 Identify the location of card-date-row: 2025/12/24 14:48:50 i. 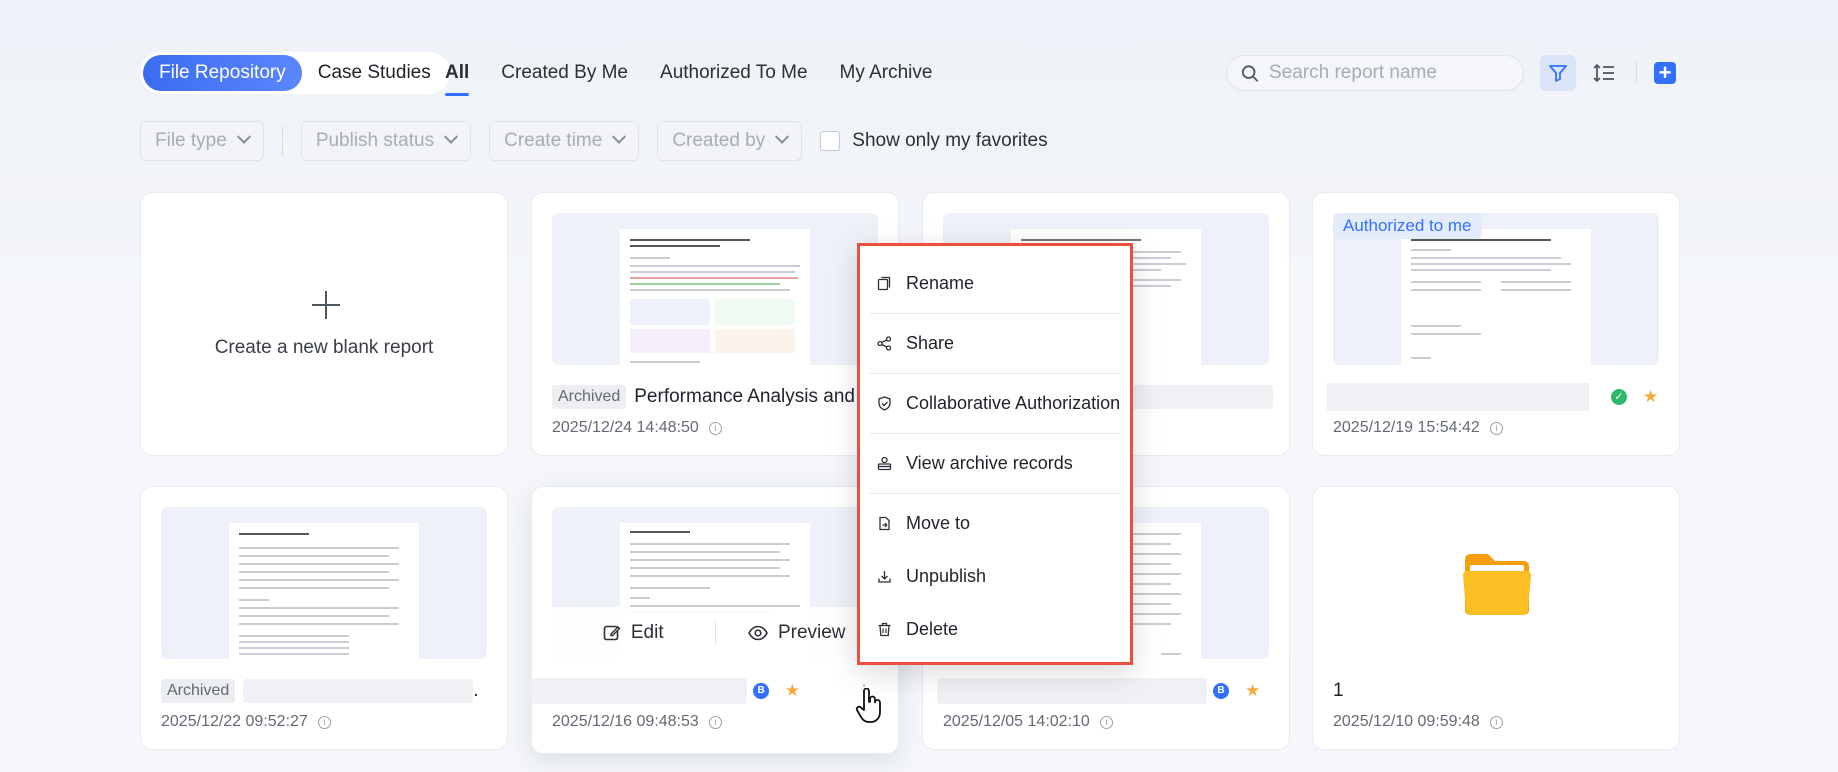
(637, 428).